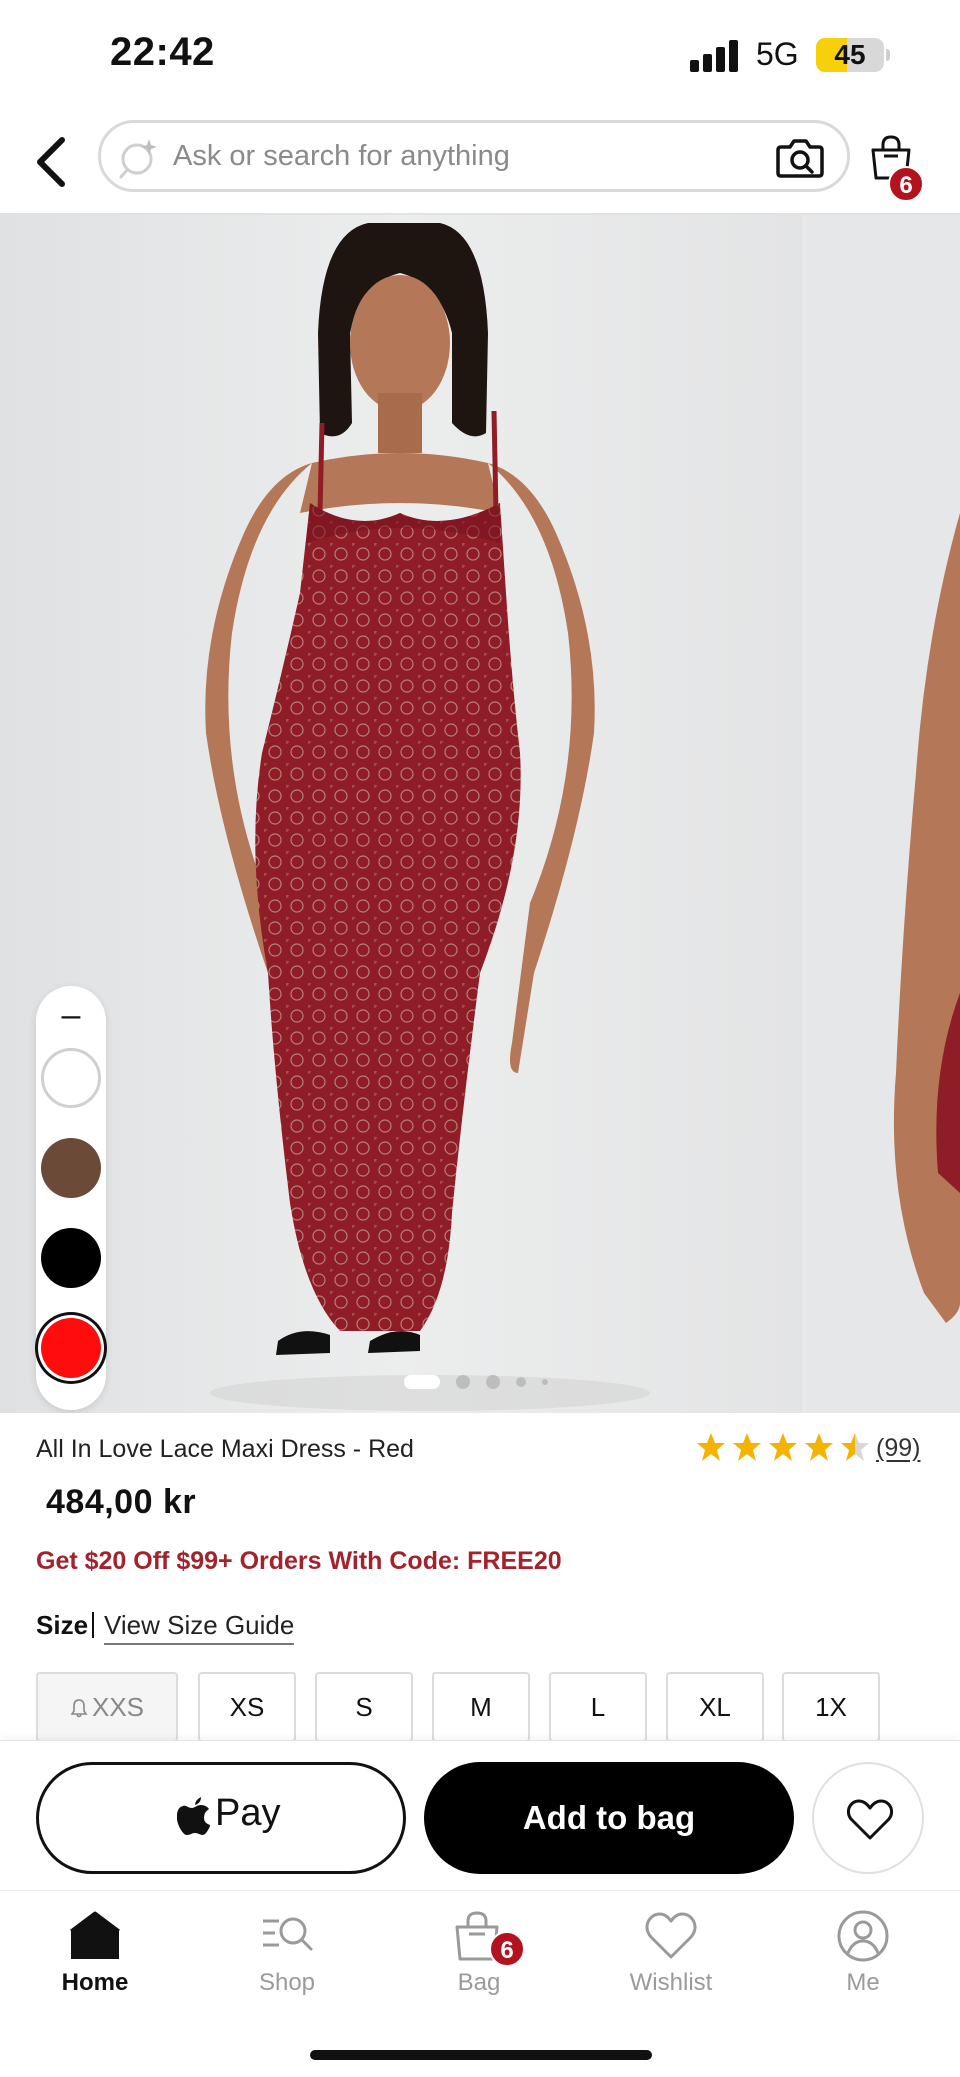  I want to click on tab-bag-count-badge: 6, so click(507, 1949).